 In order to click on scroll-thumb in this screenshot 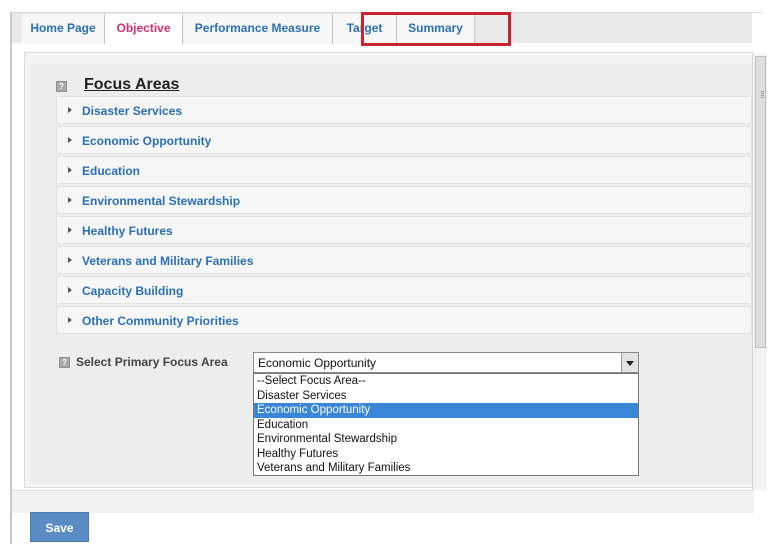, I will do `click(760, 202)`.